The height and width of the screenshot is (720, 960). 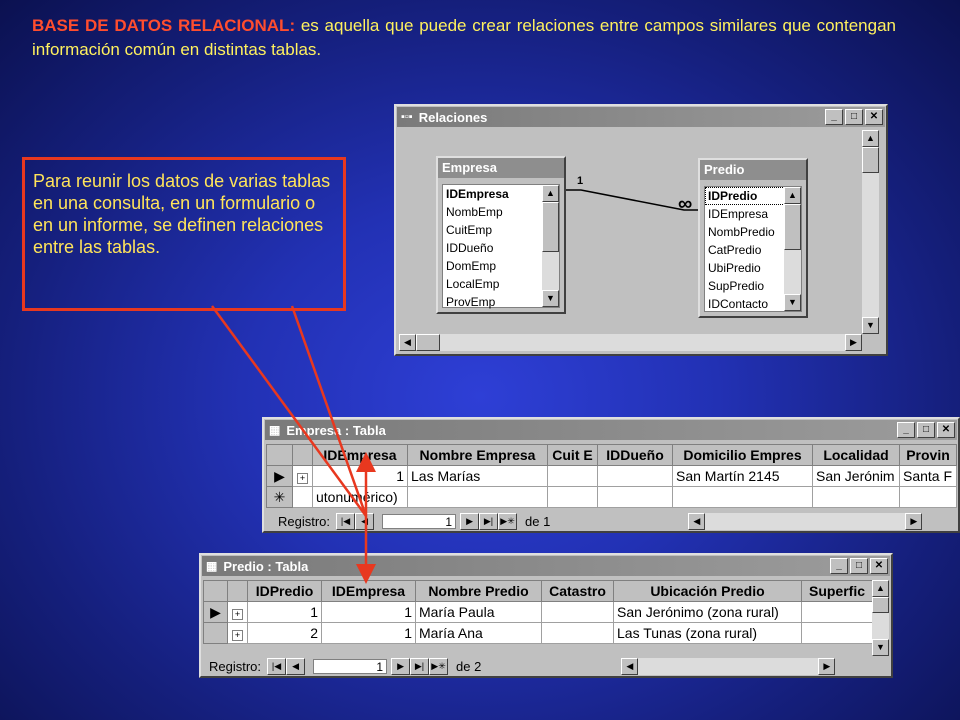 I want to click on relaciones-titlebar: ▪▫▪ Relaciones _ □ ✕, so click(x=641, y=117).